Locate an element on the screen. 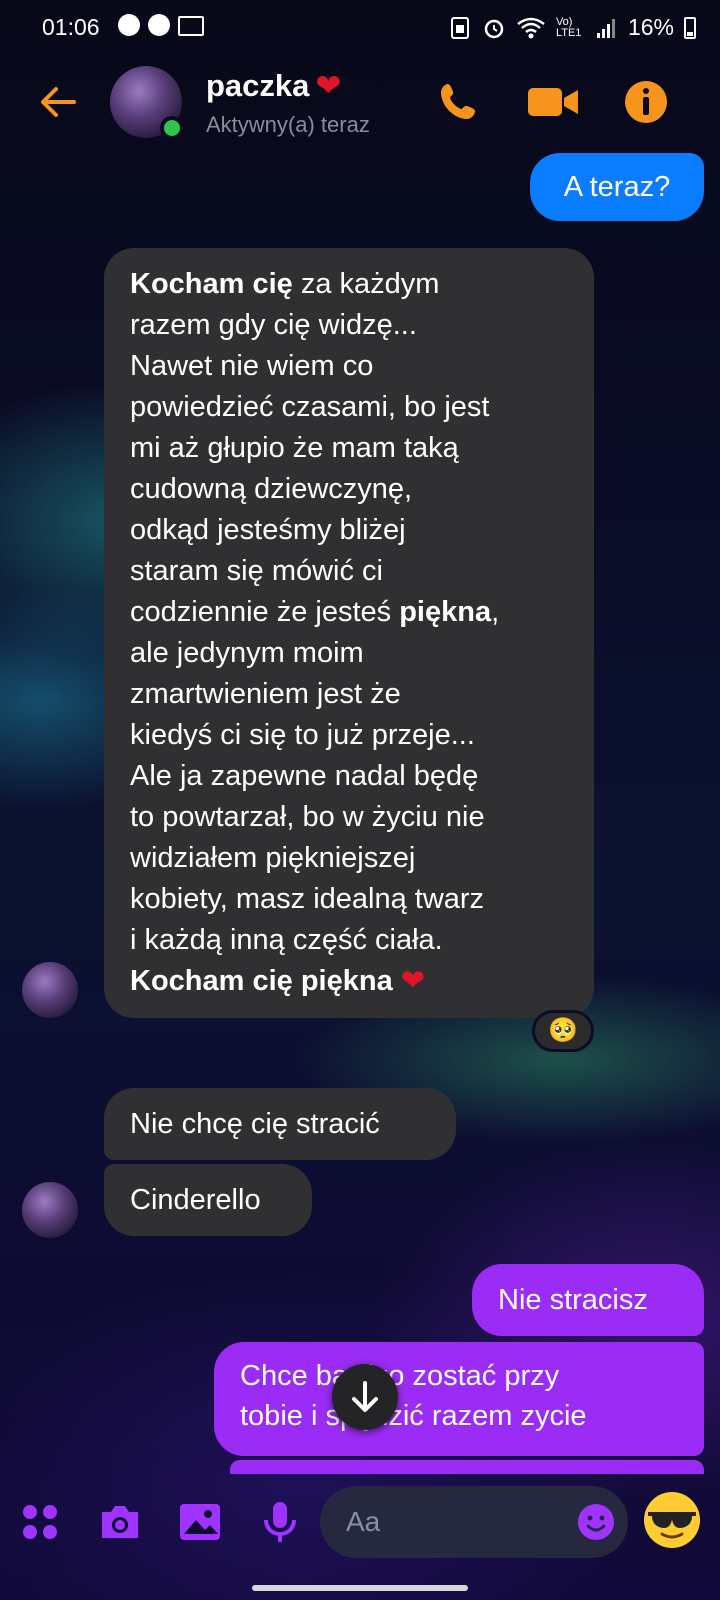  message-line: tobie i spędzić razem zycie is located at coordinates (413, 1416).